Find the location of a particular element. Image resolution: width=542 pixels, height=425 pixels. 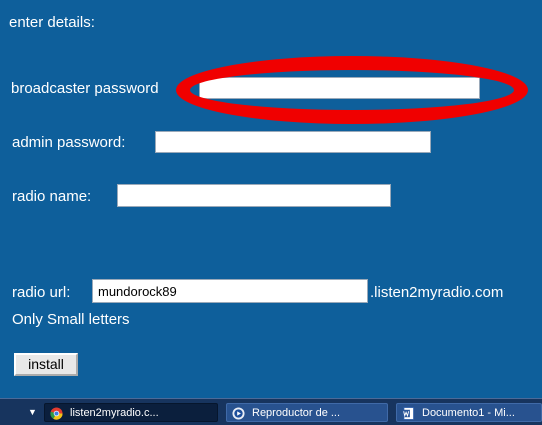

broadcaster-password-field is located at coordinates (339, 88).